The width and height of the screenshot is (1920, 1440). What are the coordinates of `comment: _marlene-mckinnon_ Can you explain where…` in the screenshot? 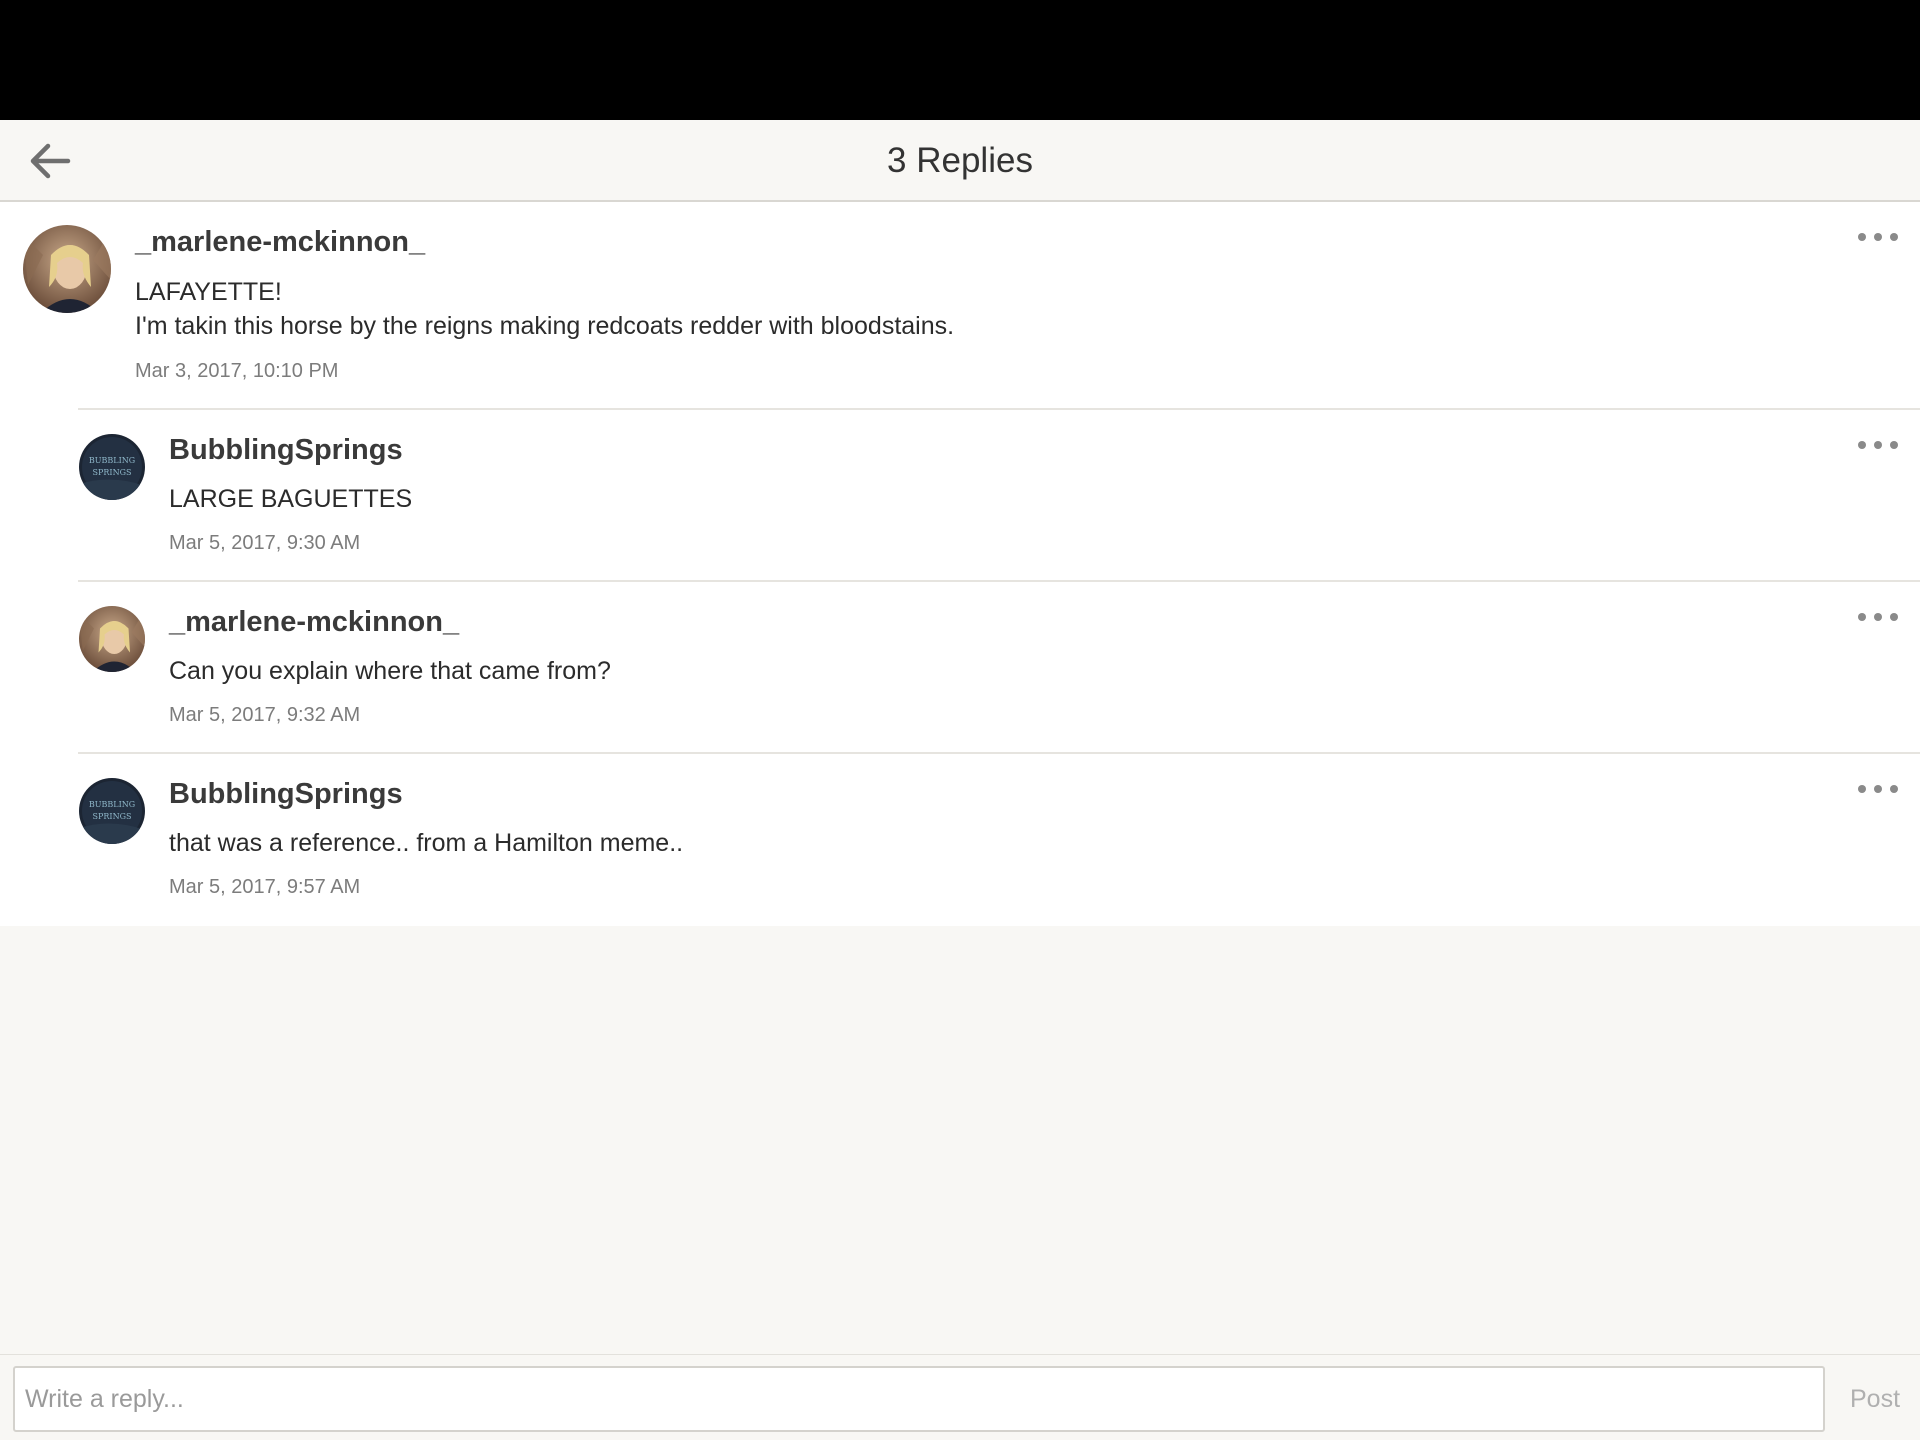 It's located at (960, 667).